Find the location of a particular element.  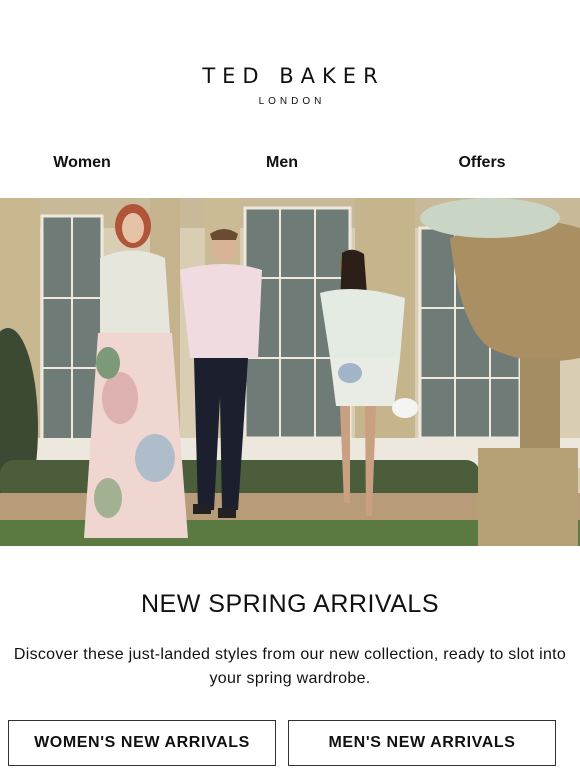

brand-subtitle: LONDON is located at coordinates (292, 101).